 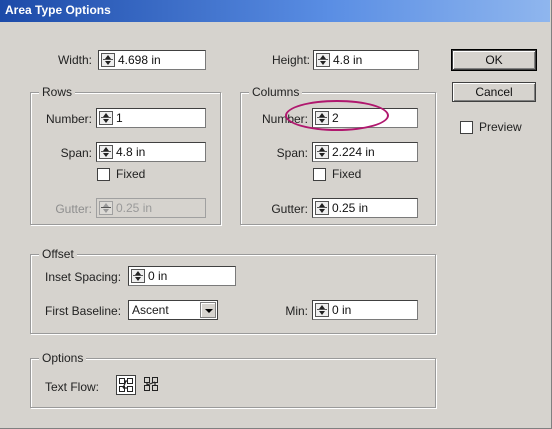 What do you see at coordinates (126, 385) in the screenshot?
I see `text-flow-rows-icon` at bounding box center [126, 385].